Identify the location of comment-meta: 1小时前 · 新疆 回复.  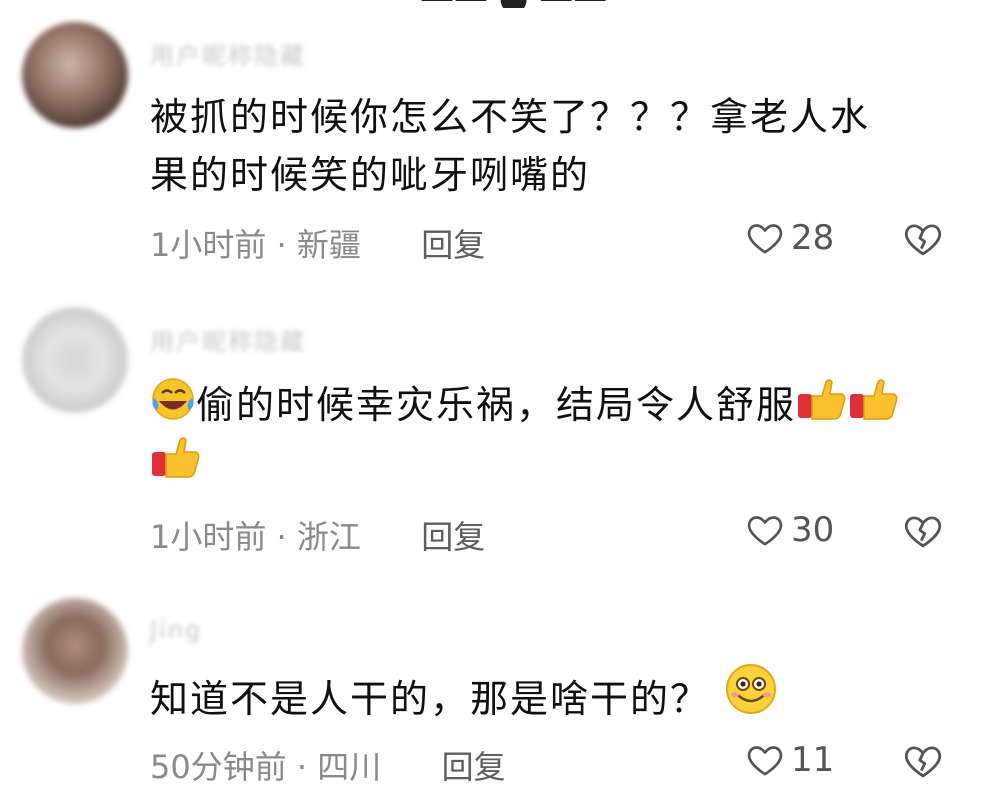
(317, 243).